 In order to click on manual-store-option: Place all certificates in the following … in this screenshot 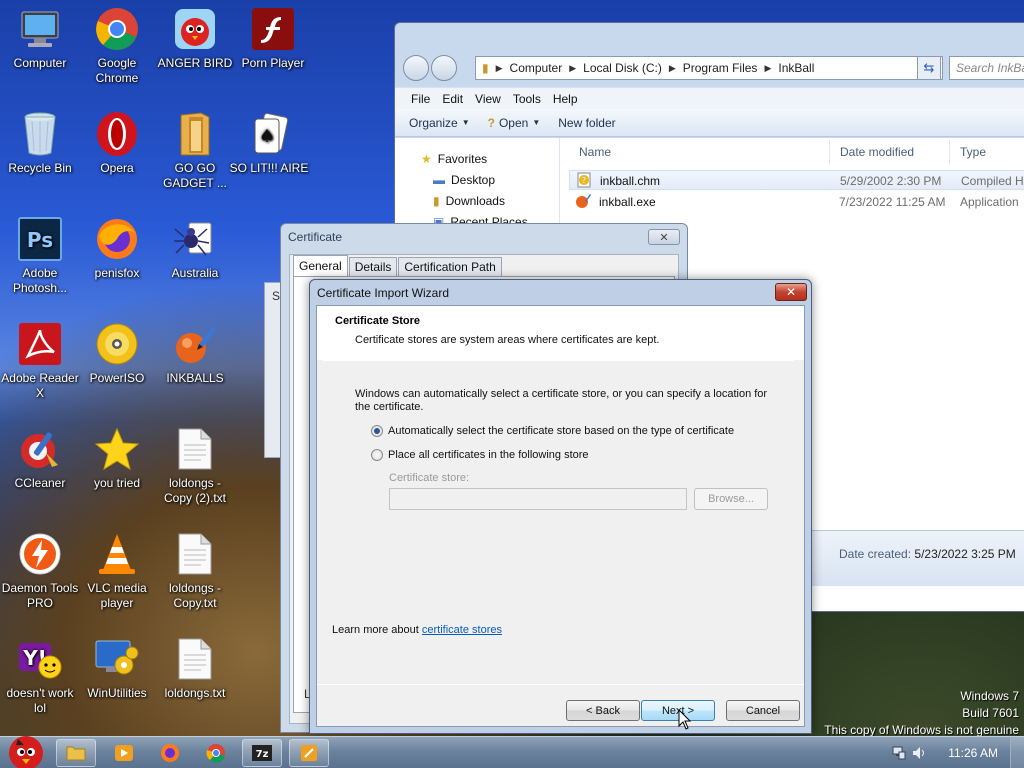, I will do `click(480, 455)`.